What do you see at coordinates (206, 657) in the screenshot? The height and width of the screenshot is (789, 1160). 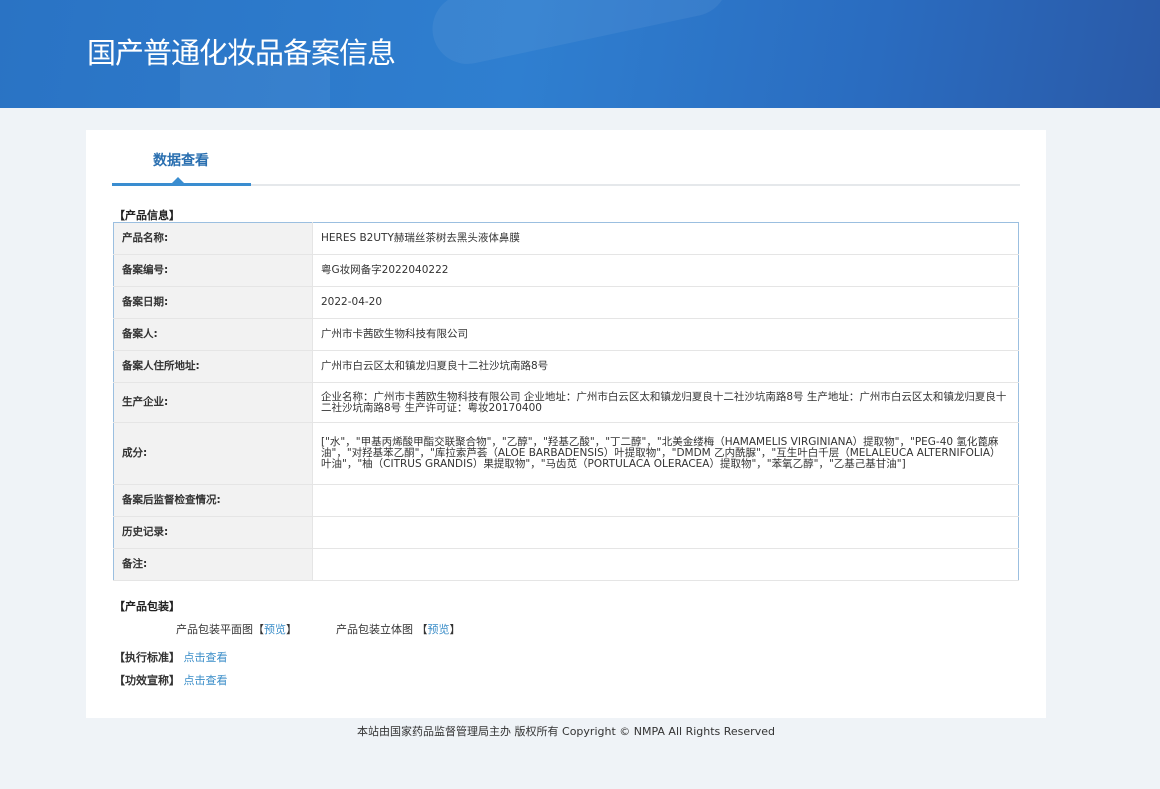 I see `standard-link: 点击查看` at bounding box center [206, 657].